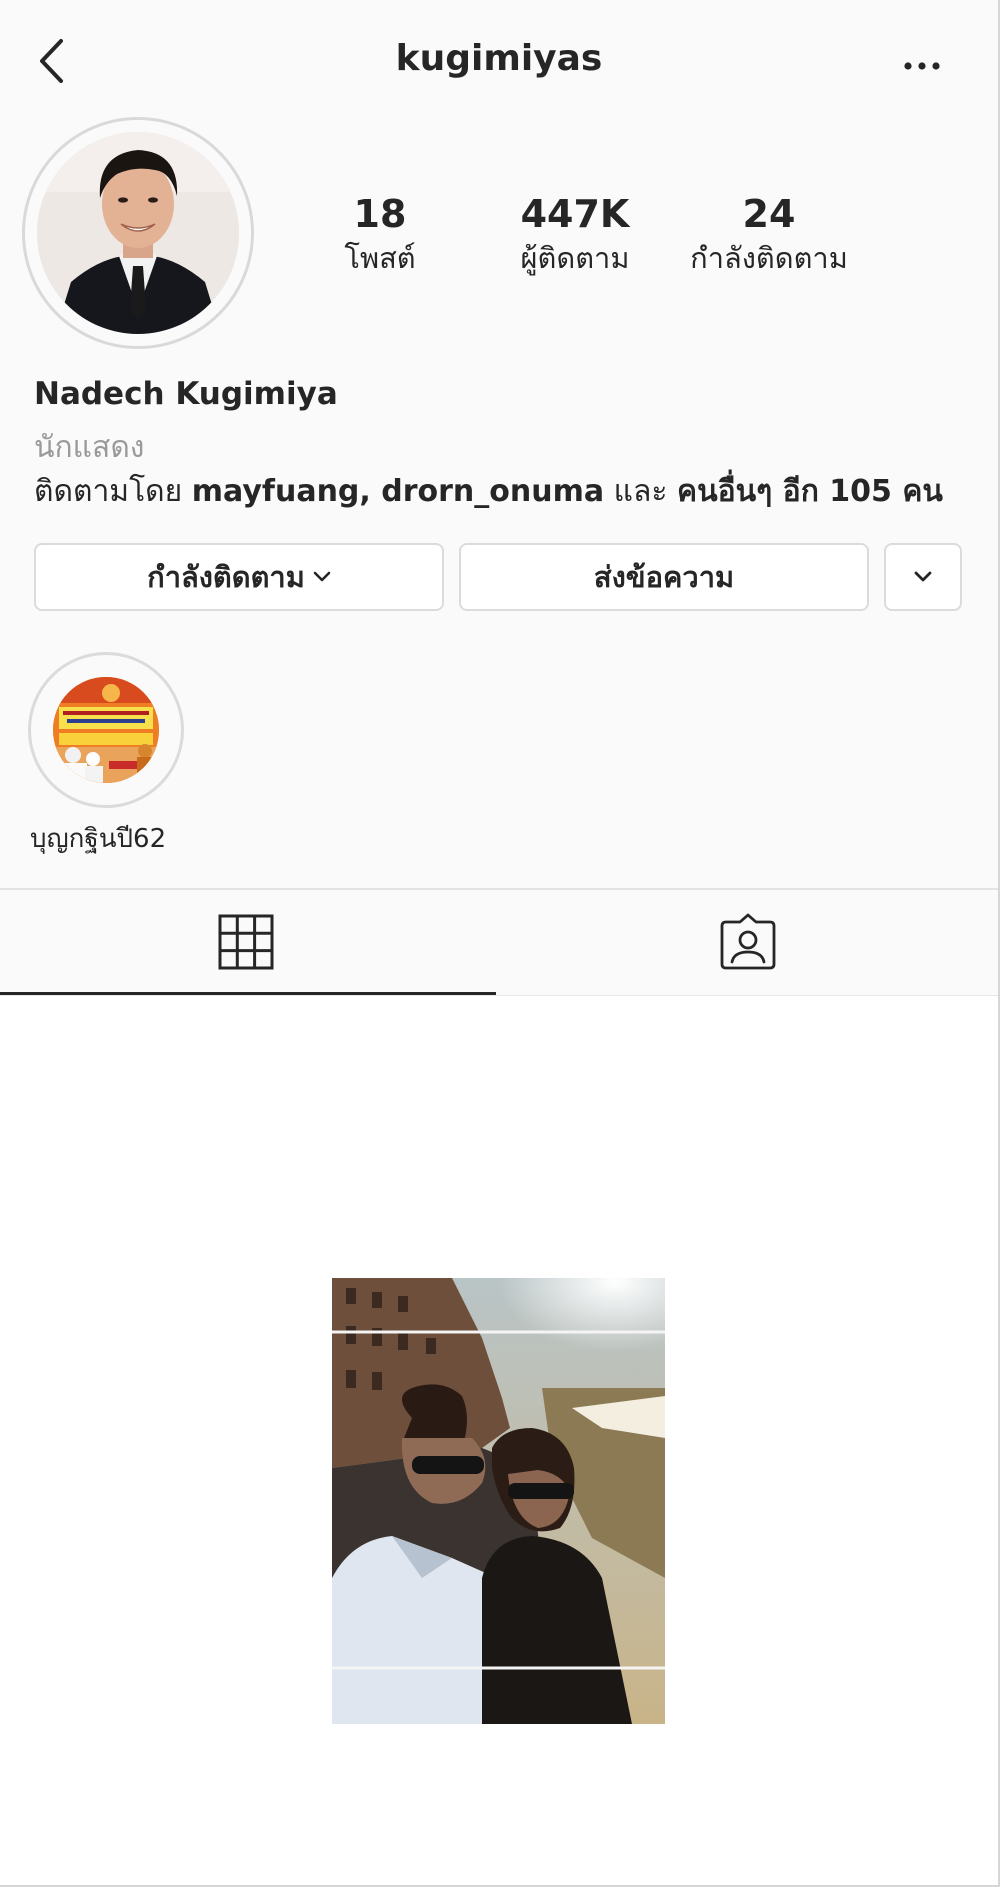 The height and width of the screenshot is (1887, 1000). I want to click on following-label: กำลังติดตาม, so click(769, 258).